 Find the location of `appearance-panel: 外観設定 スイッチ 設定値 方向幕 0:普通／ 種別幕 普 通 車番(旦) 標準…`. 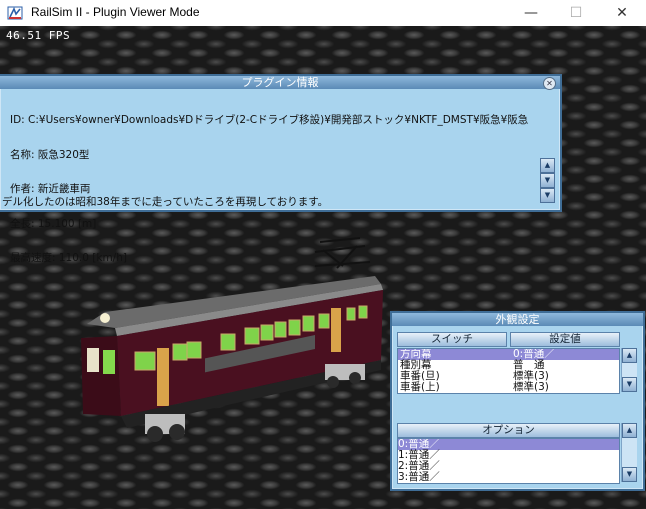

appearance-panel: 外観設定 スイッチ 設定値 方向幕 0:普通／ 種別幕 普 通 車番(旦) 標準… is located at coordinates (517, 401).